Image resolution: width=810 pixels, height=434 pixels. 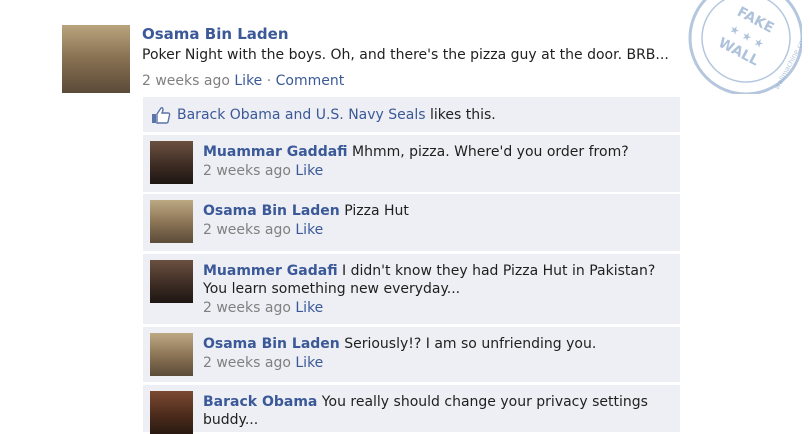 What do you see at coordinates (468, 344) in the screenshot?
I see `comment-text: Seriously!? I am so unfriending you.` at bounding box center [468, 344].